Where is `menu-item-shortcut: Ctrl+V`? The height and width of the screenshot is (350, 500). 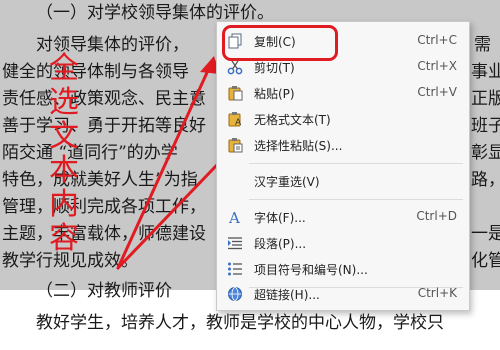 menu-item-shortcut: Ctrl+V is located at coordinates (437, 92).